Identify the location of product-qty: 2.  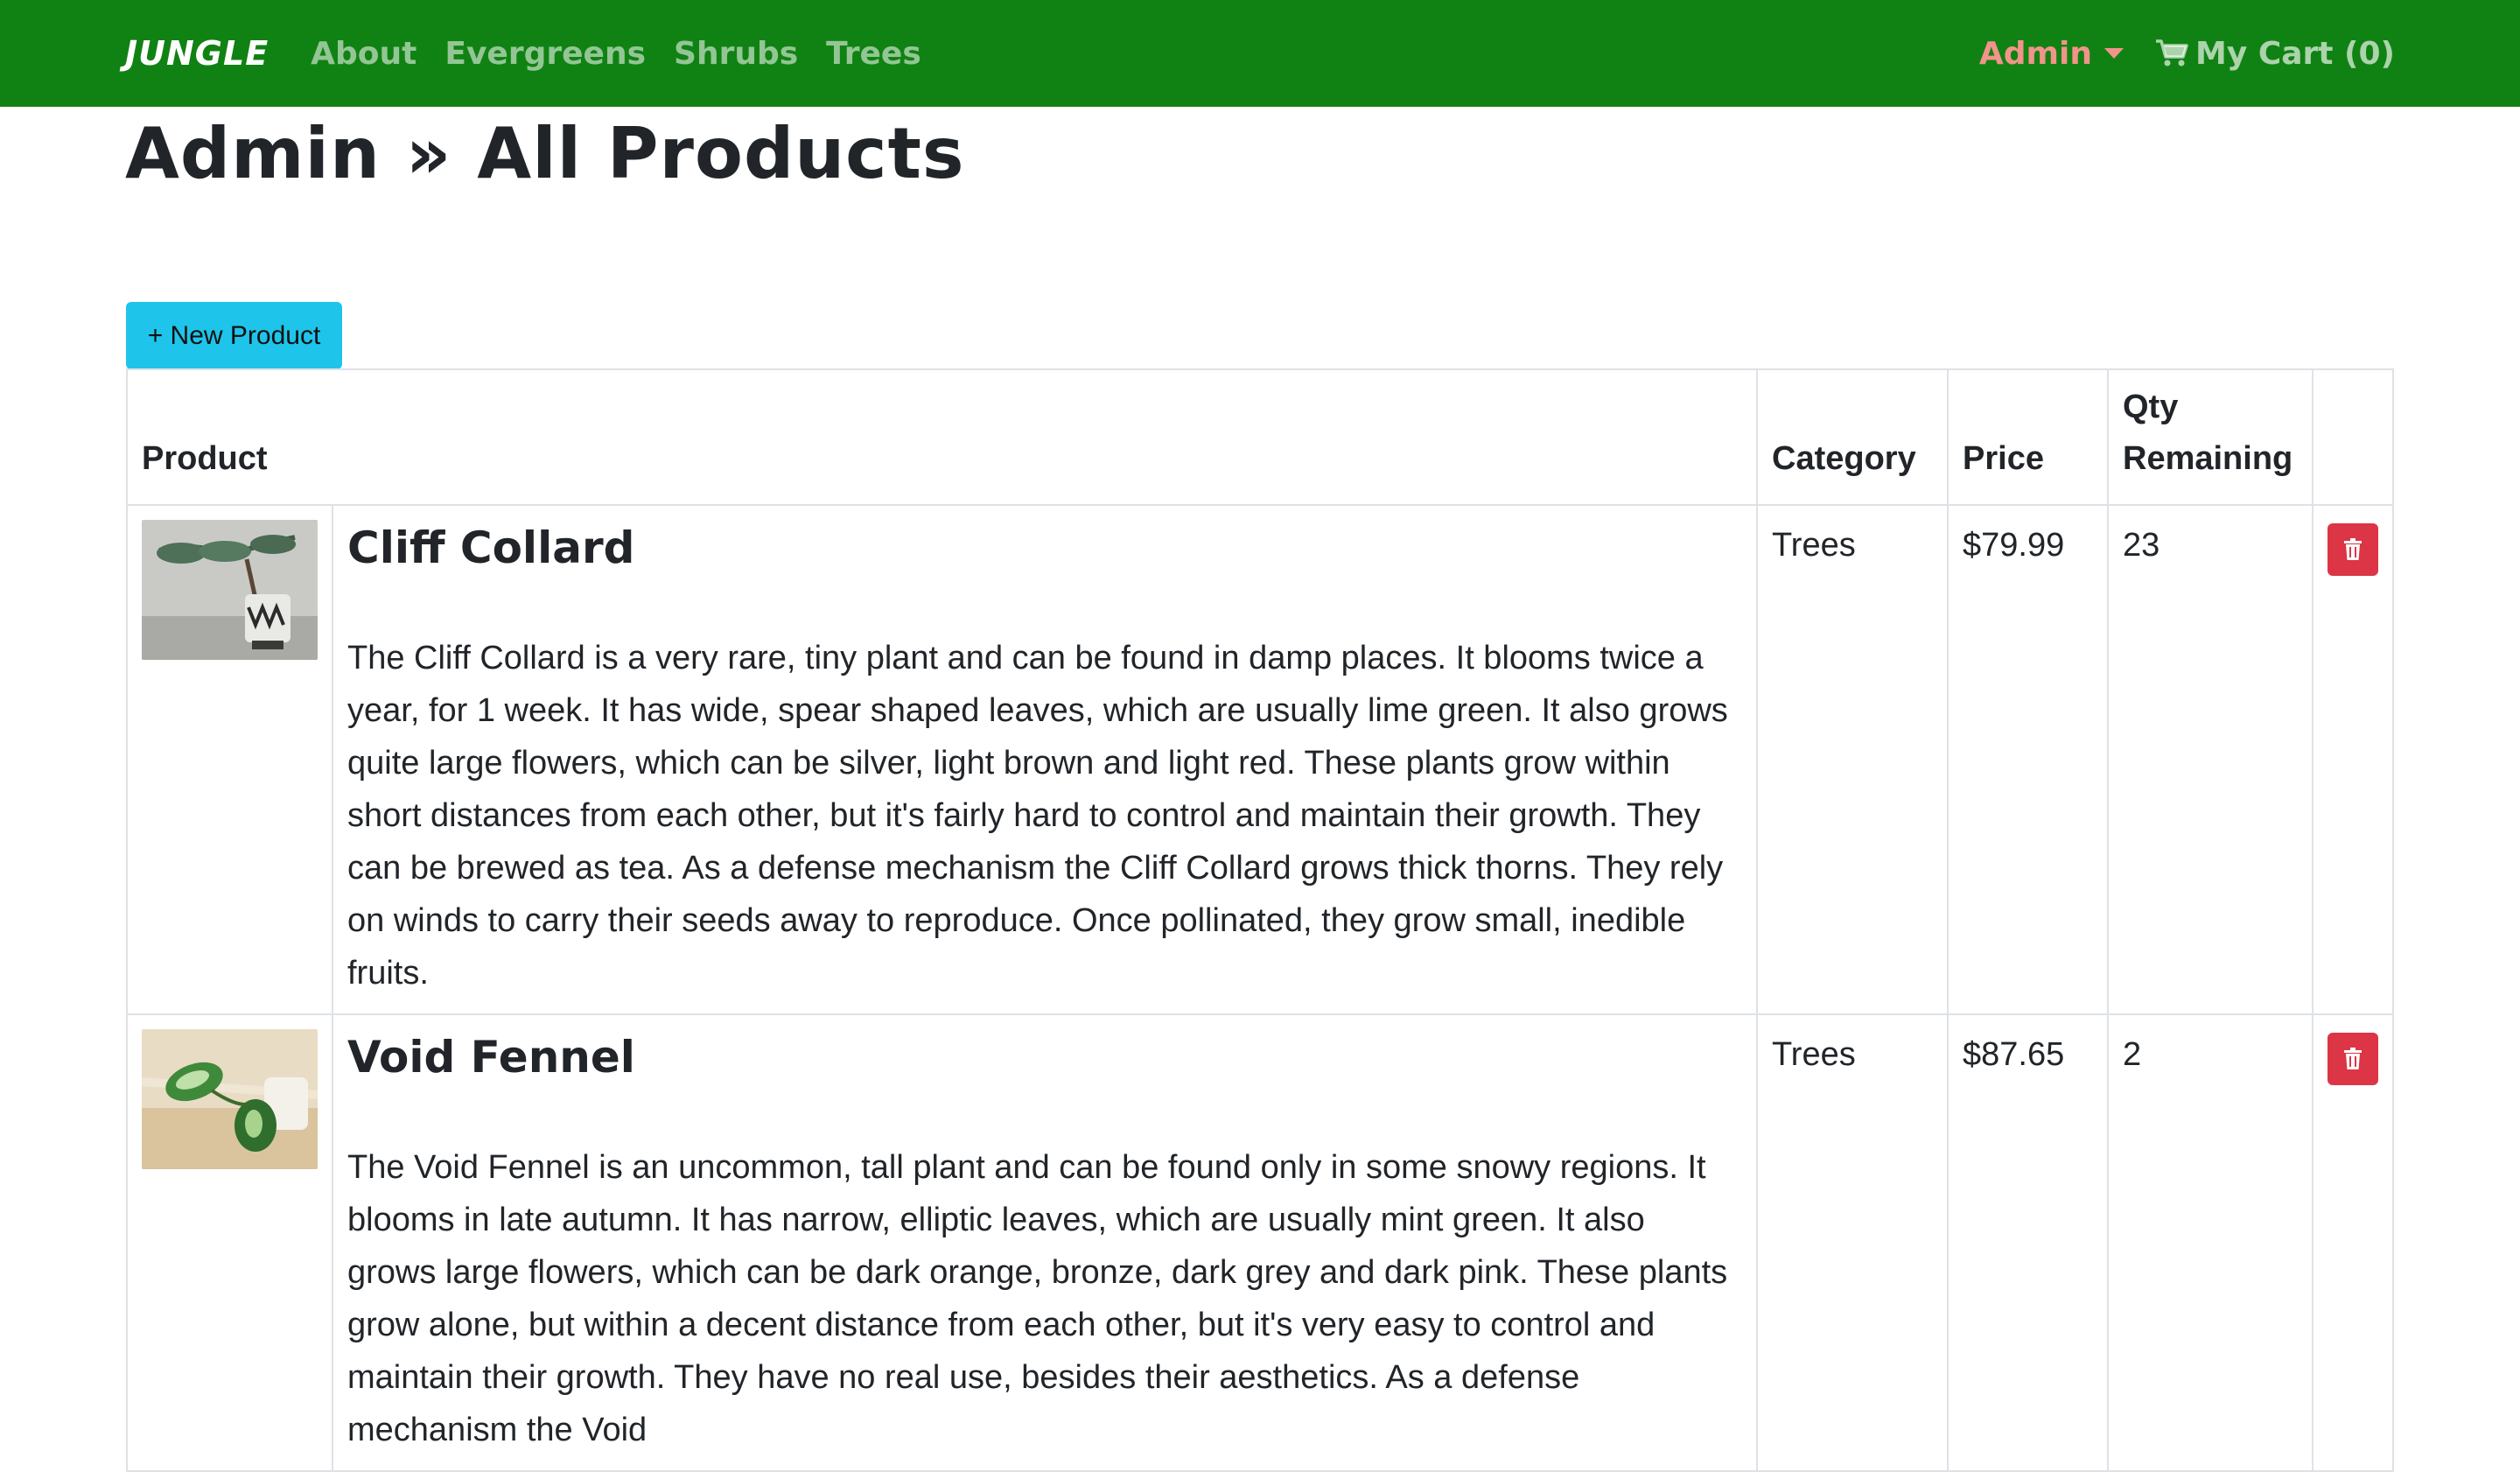
(2210, 1242).